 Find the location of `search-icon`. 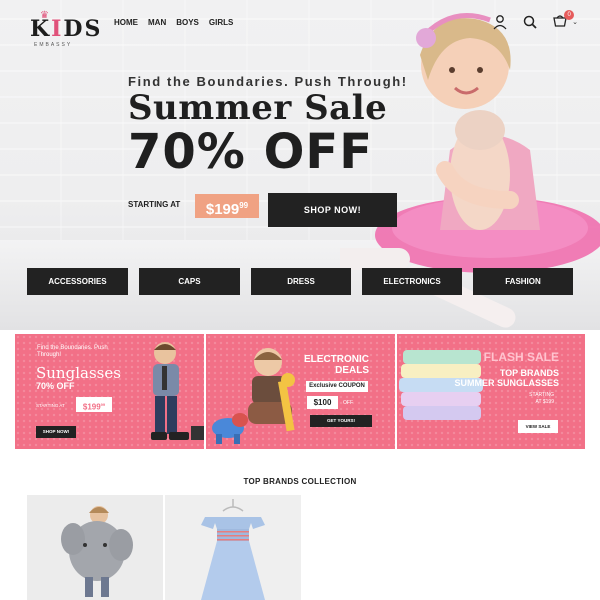

search-icon is located at coordinates (530, 22).